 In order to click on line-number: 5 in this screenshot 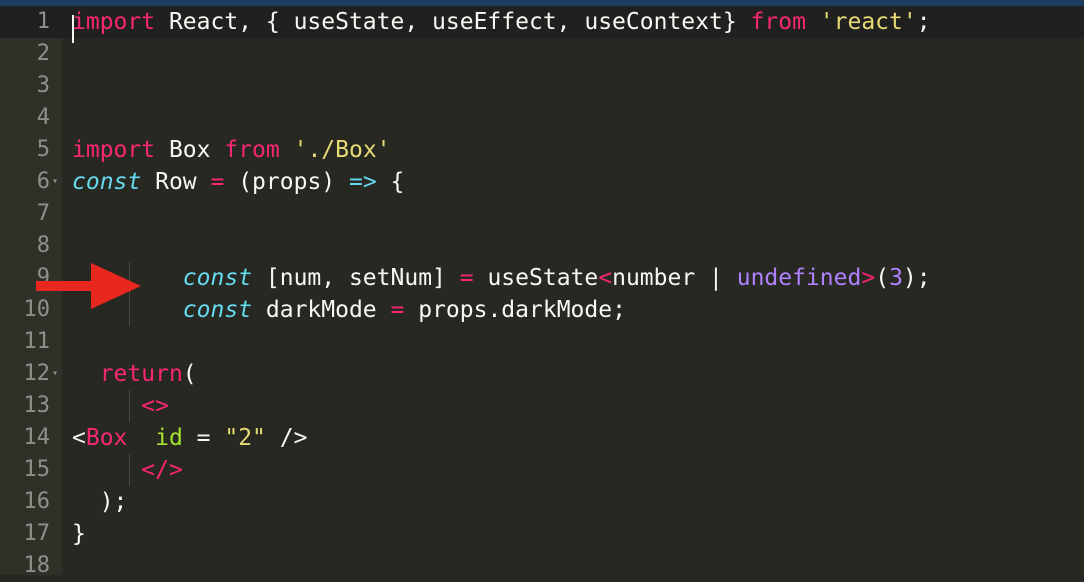, I will do `click(43, 149)`.